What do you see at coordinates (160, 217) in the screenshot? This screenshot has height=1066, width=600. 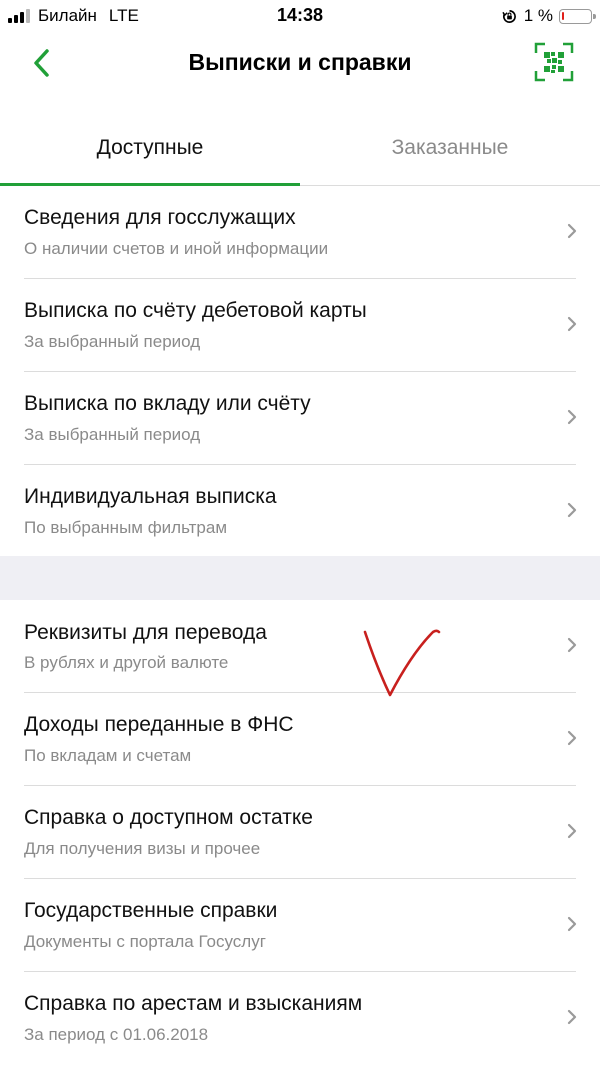 I see `item-title: Сведения для госслужащих` at bounding box center [160, 217].